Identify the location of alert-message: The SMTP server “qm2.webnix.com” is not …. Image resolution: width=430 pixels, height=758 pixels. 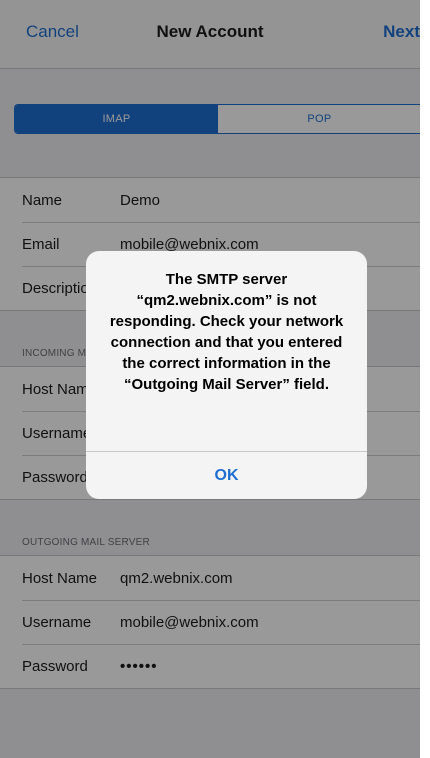
(226, 332).